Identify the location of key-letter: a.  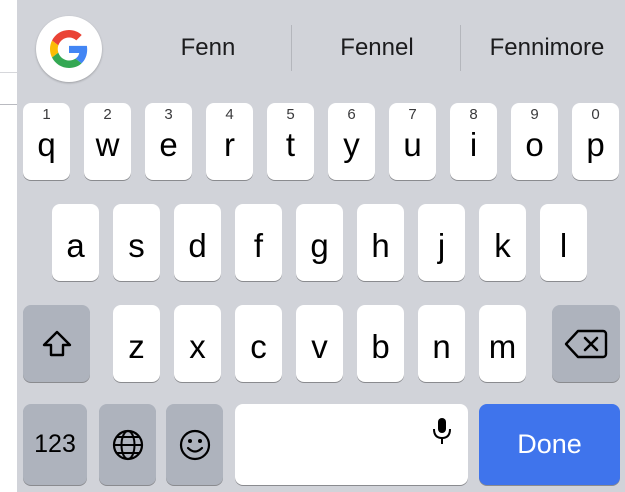
(75, 245).